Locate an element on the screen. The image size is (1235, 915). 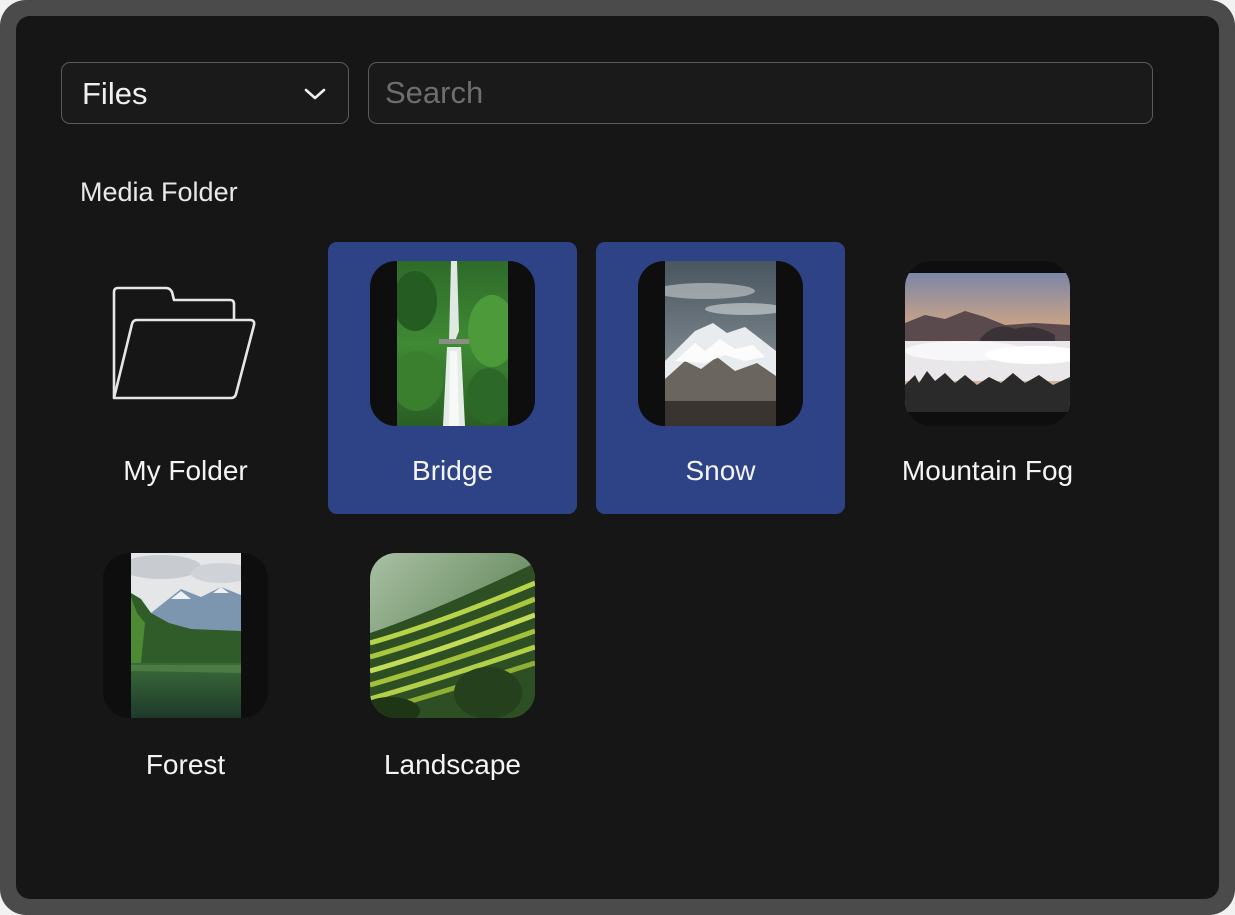
grid-item-label: Forest is located at coordinates (185, 764).